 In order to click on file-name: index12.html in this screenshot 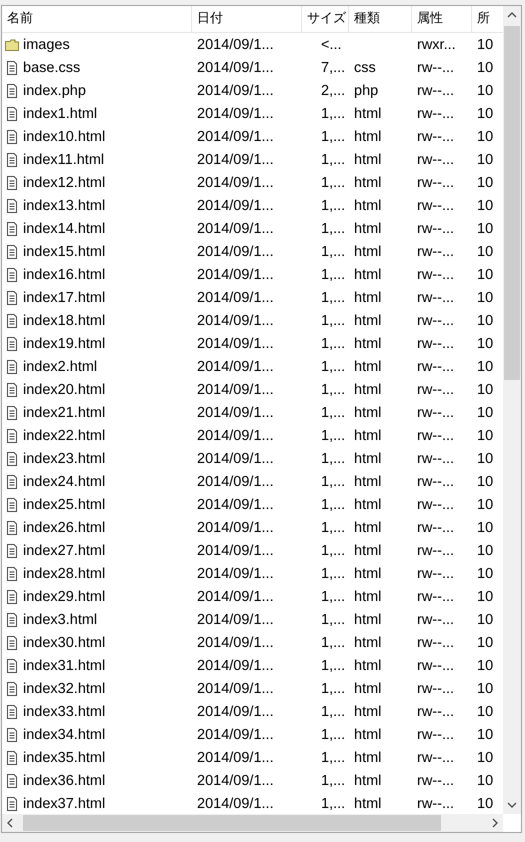, I will do `click(64, 182)`.